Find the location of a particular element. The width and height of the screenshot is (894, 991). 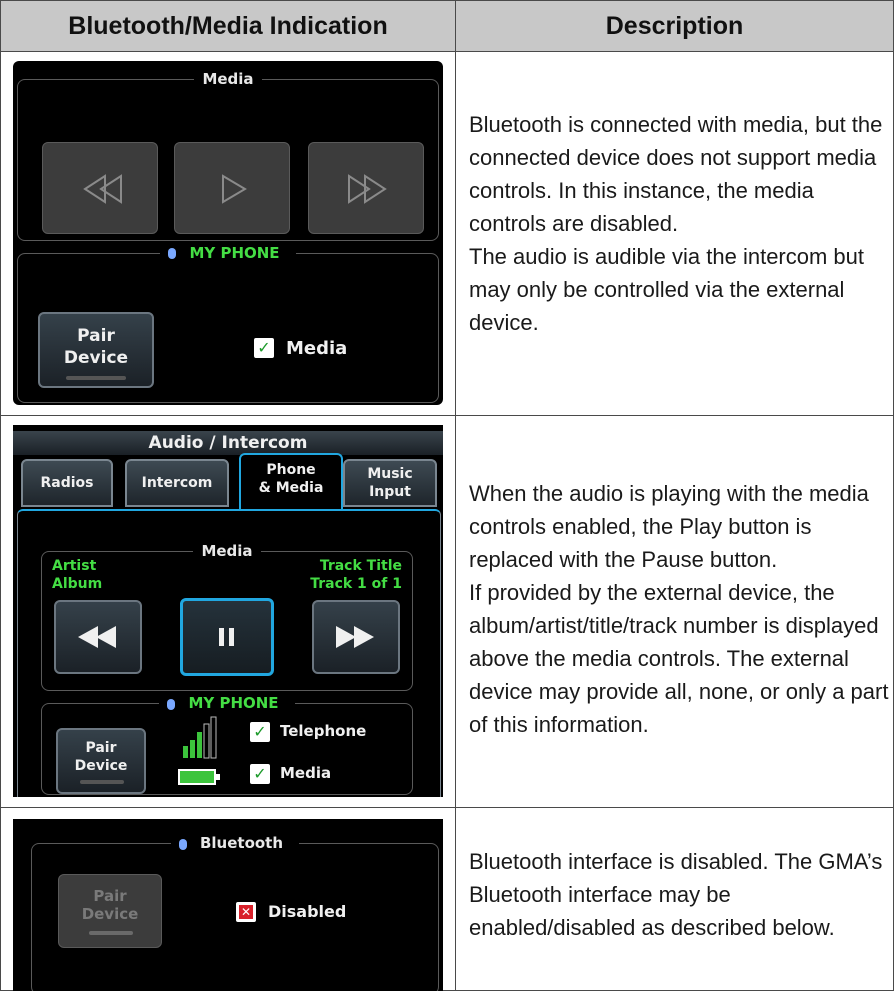

artist-label: Artist is located at coordinates (74, 566).